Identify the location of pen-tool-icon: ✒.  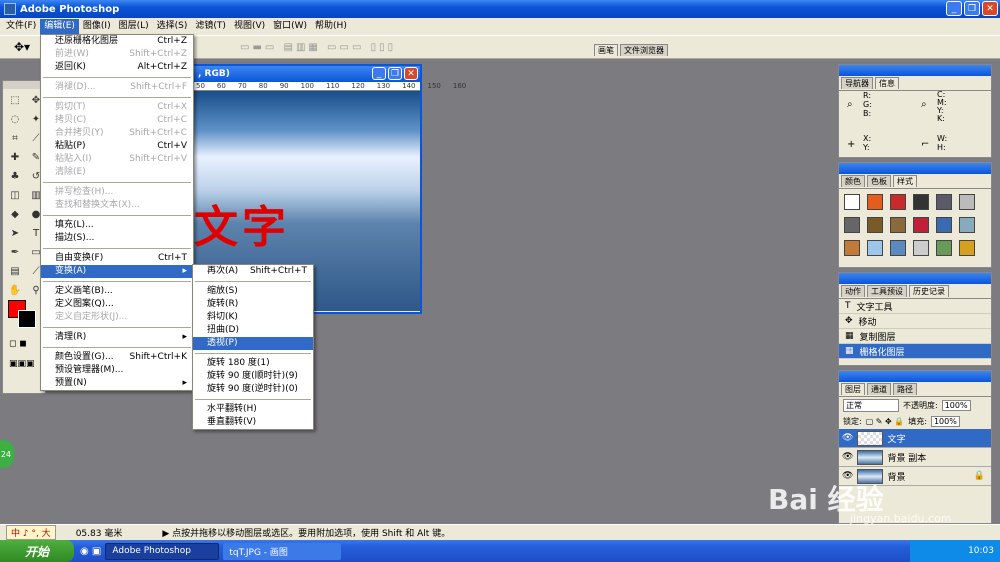
(15, 252).